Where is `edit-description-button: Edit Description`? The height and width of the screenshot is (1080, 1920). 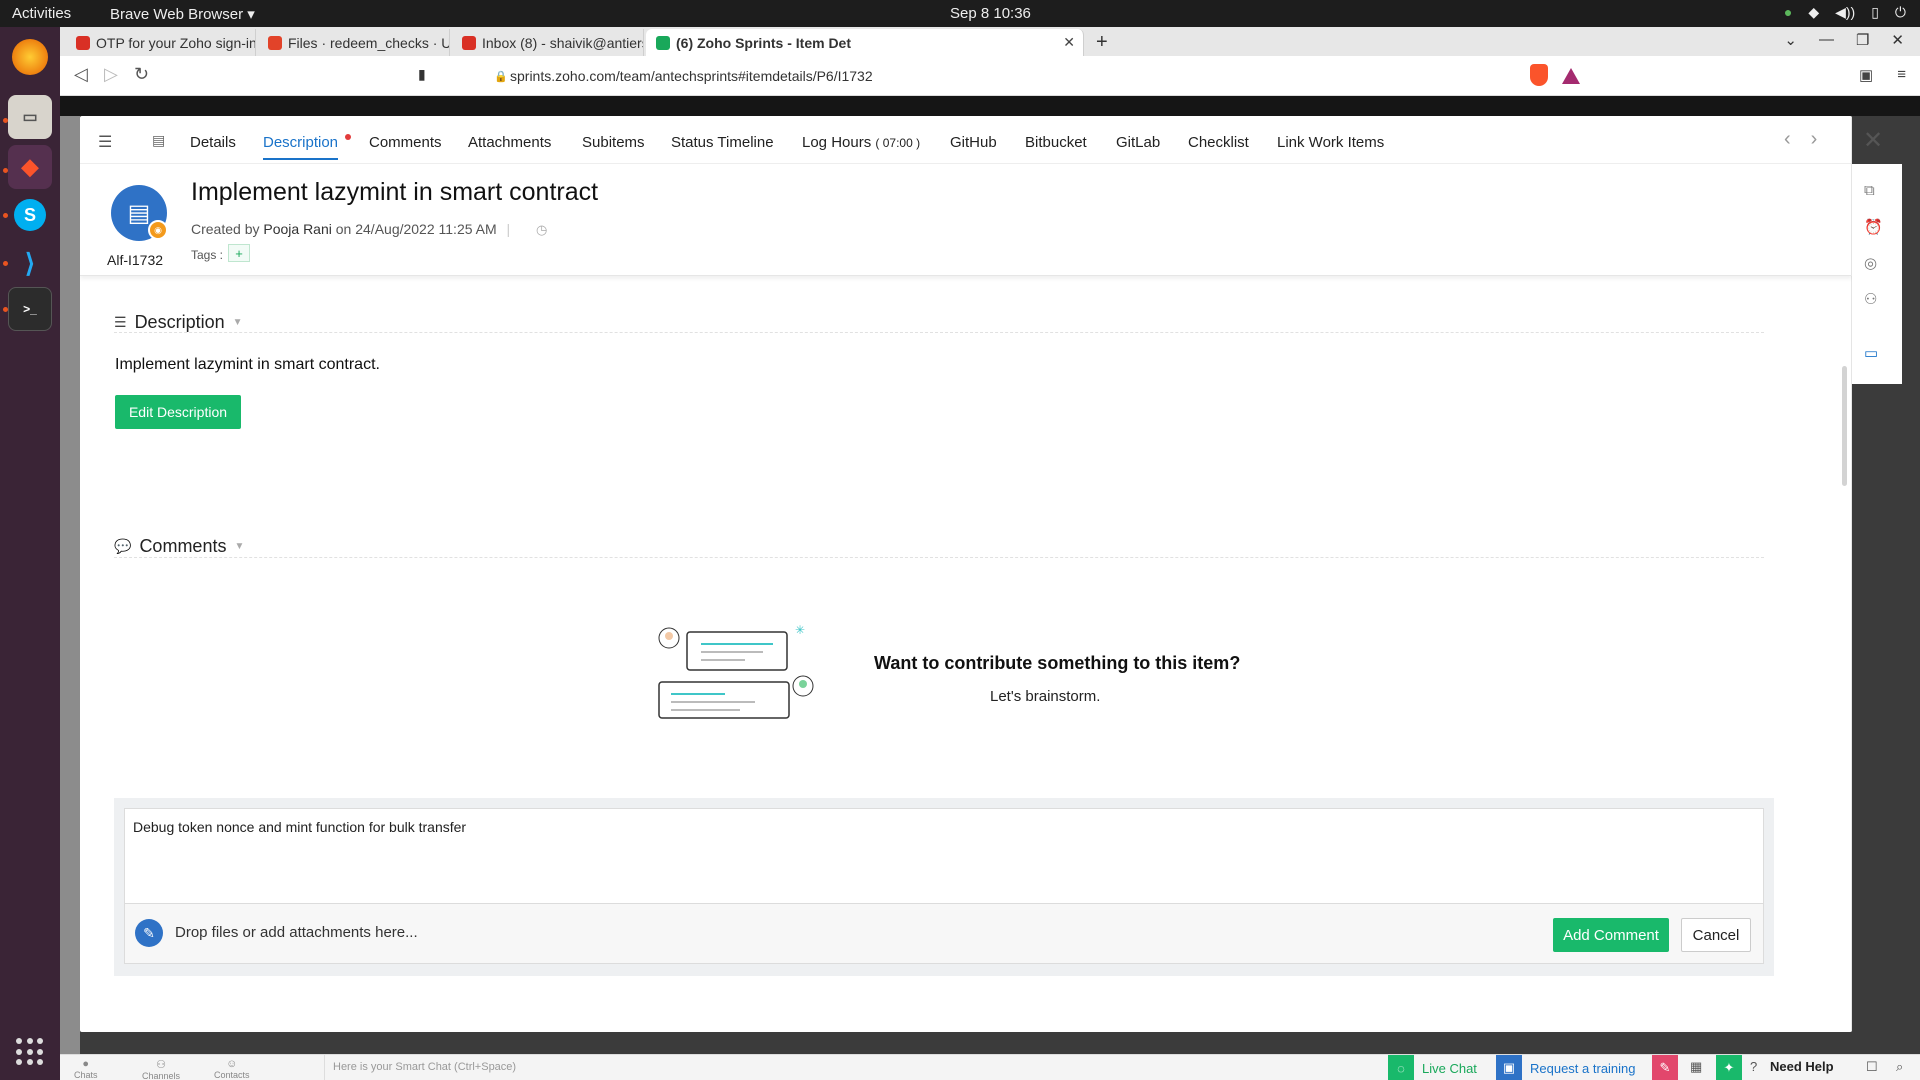 edit-description-button: Edit Description is located at coordinates (178, 412).